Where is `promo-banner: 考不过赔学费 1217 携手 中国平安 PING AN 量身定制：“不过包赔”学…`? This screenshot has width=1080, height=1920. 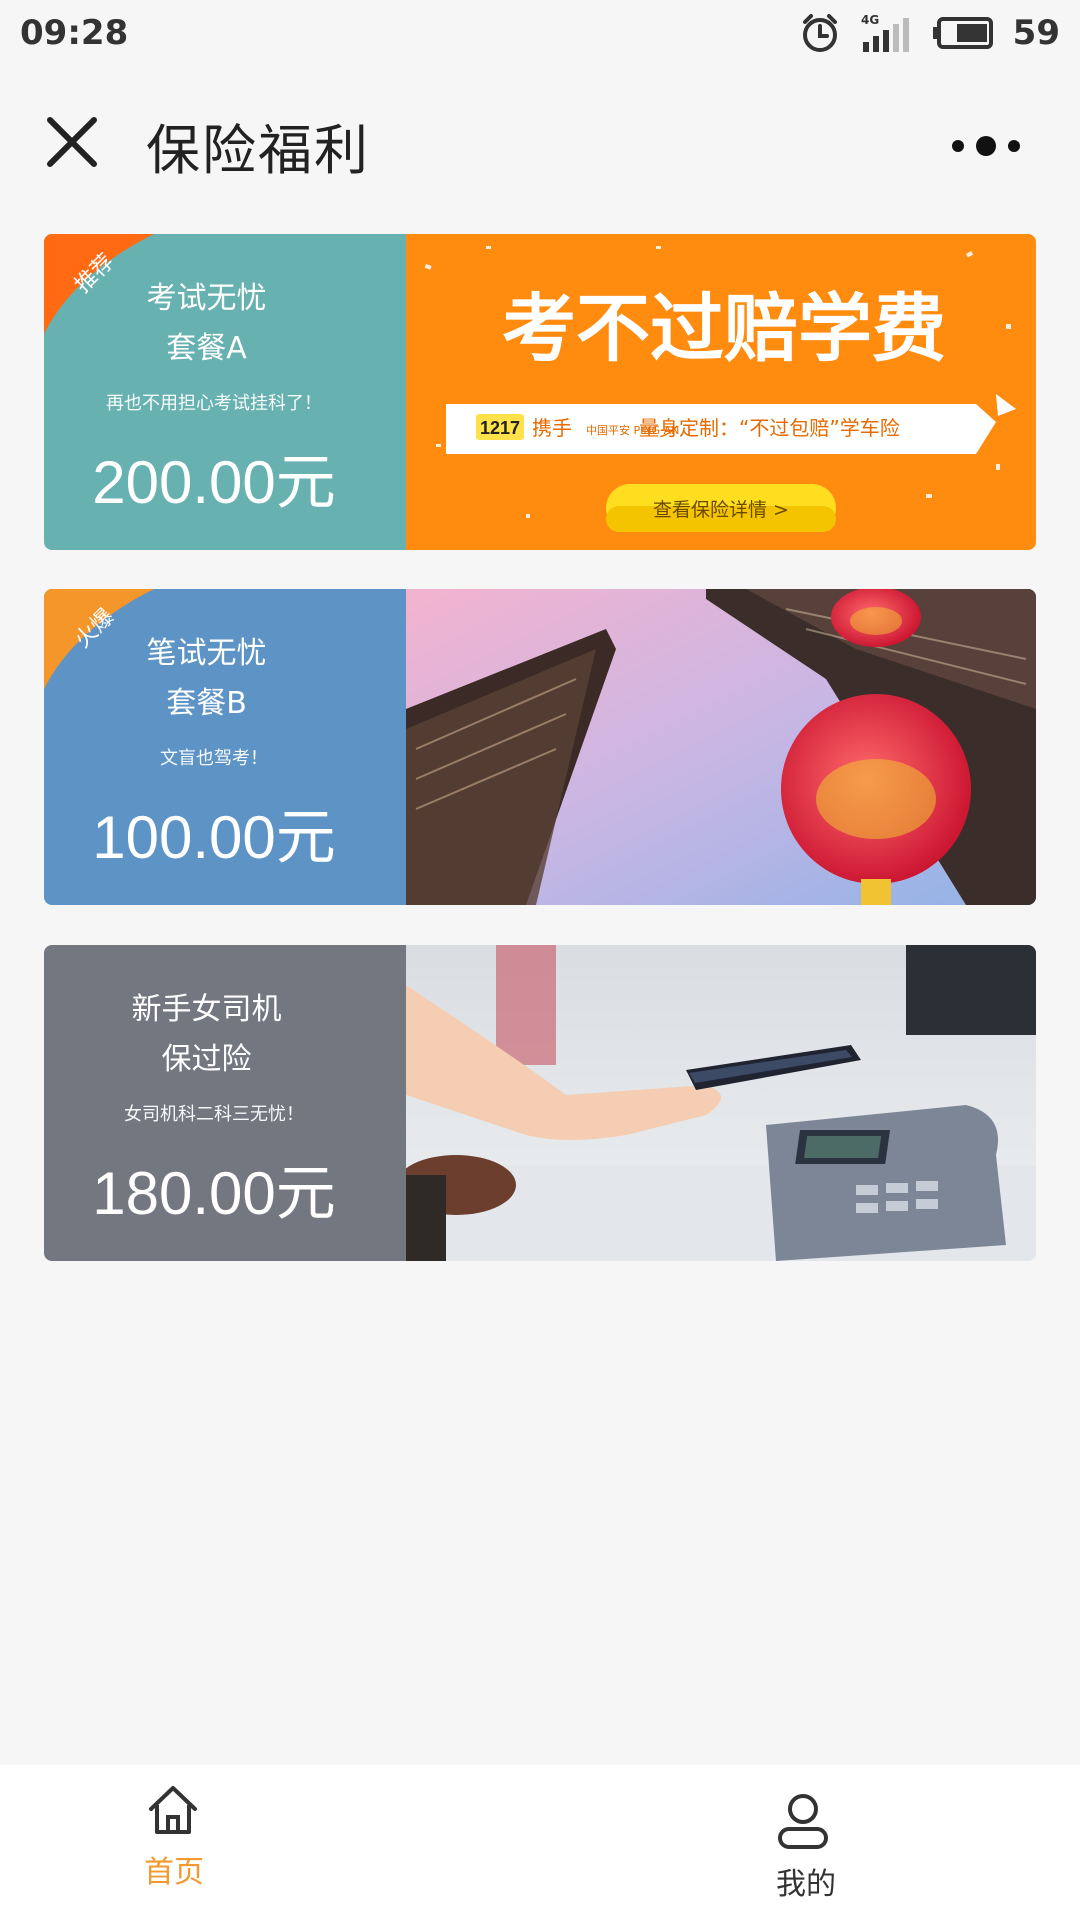 promo-banner: 考不过赔学费 1217 携手 中国平安 PING AN 量身定制：“不过包赔”学… is located at coordinates (721, 392).